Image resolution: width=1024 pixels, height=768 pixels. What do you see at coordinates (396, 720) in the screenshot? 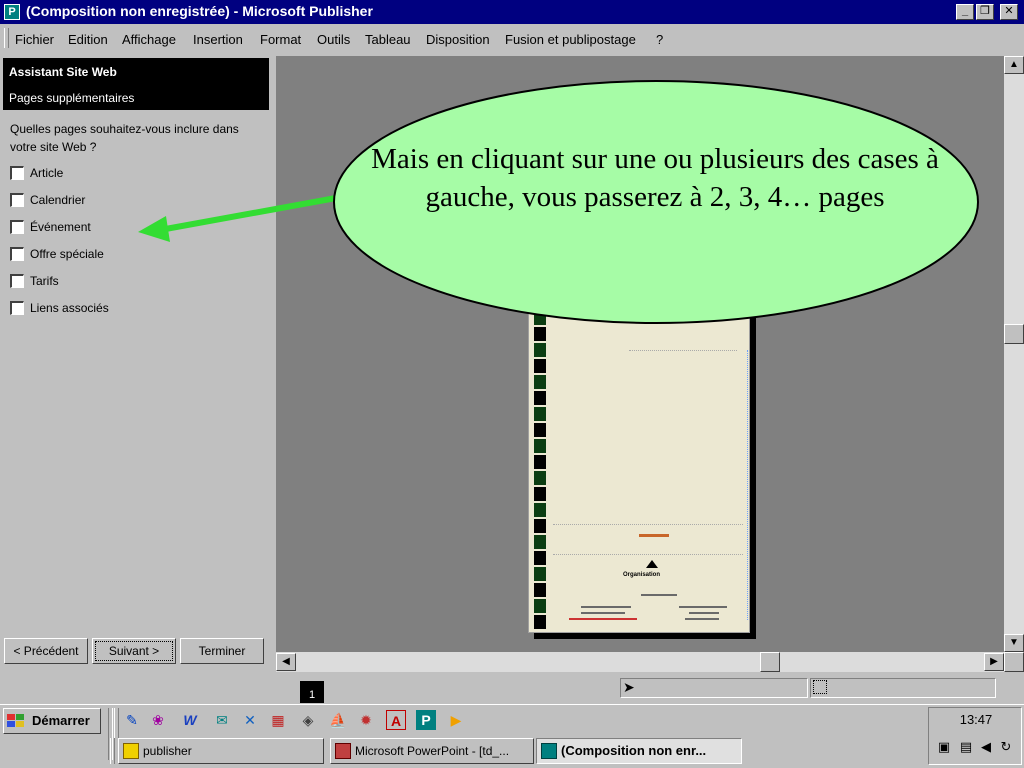
I see `acrobat-icon: A` at bounding box center [396, 720].